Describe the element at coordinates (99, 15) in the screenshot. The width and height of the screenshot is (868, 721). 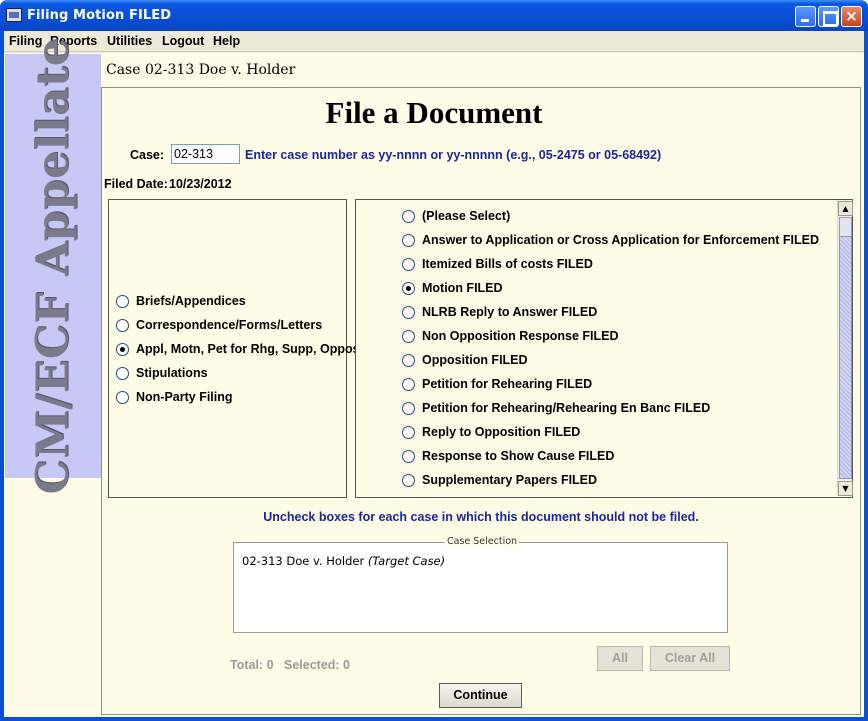
I see `window-title: Filing Motion FILED` at that location.